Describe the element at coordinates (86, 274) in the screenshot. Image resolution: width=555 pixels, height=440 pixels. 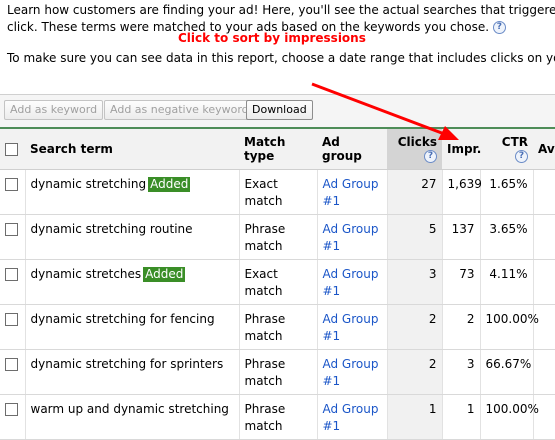
I see `search-term-text: dynamic stretches` at that location.